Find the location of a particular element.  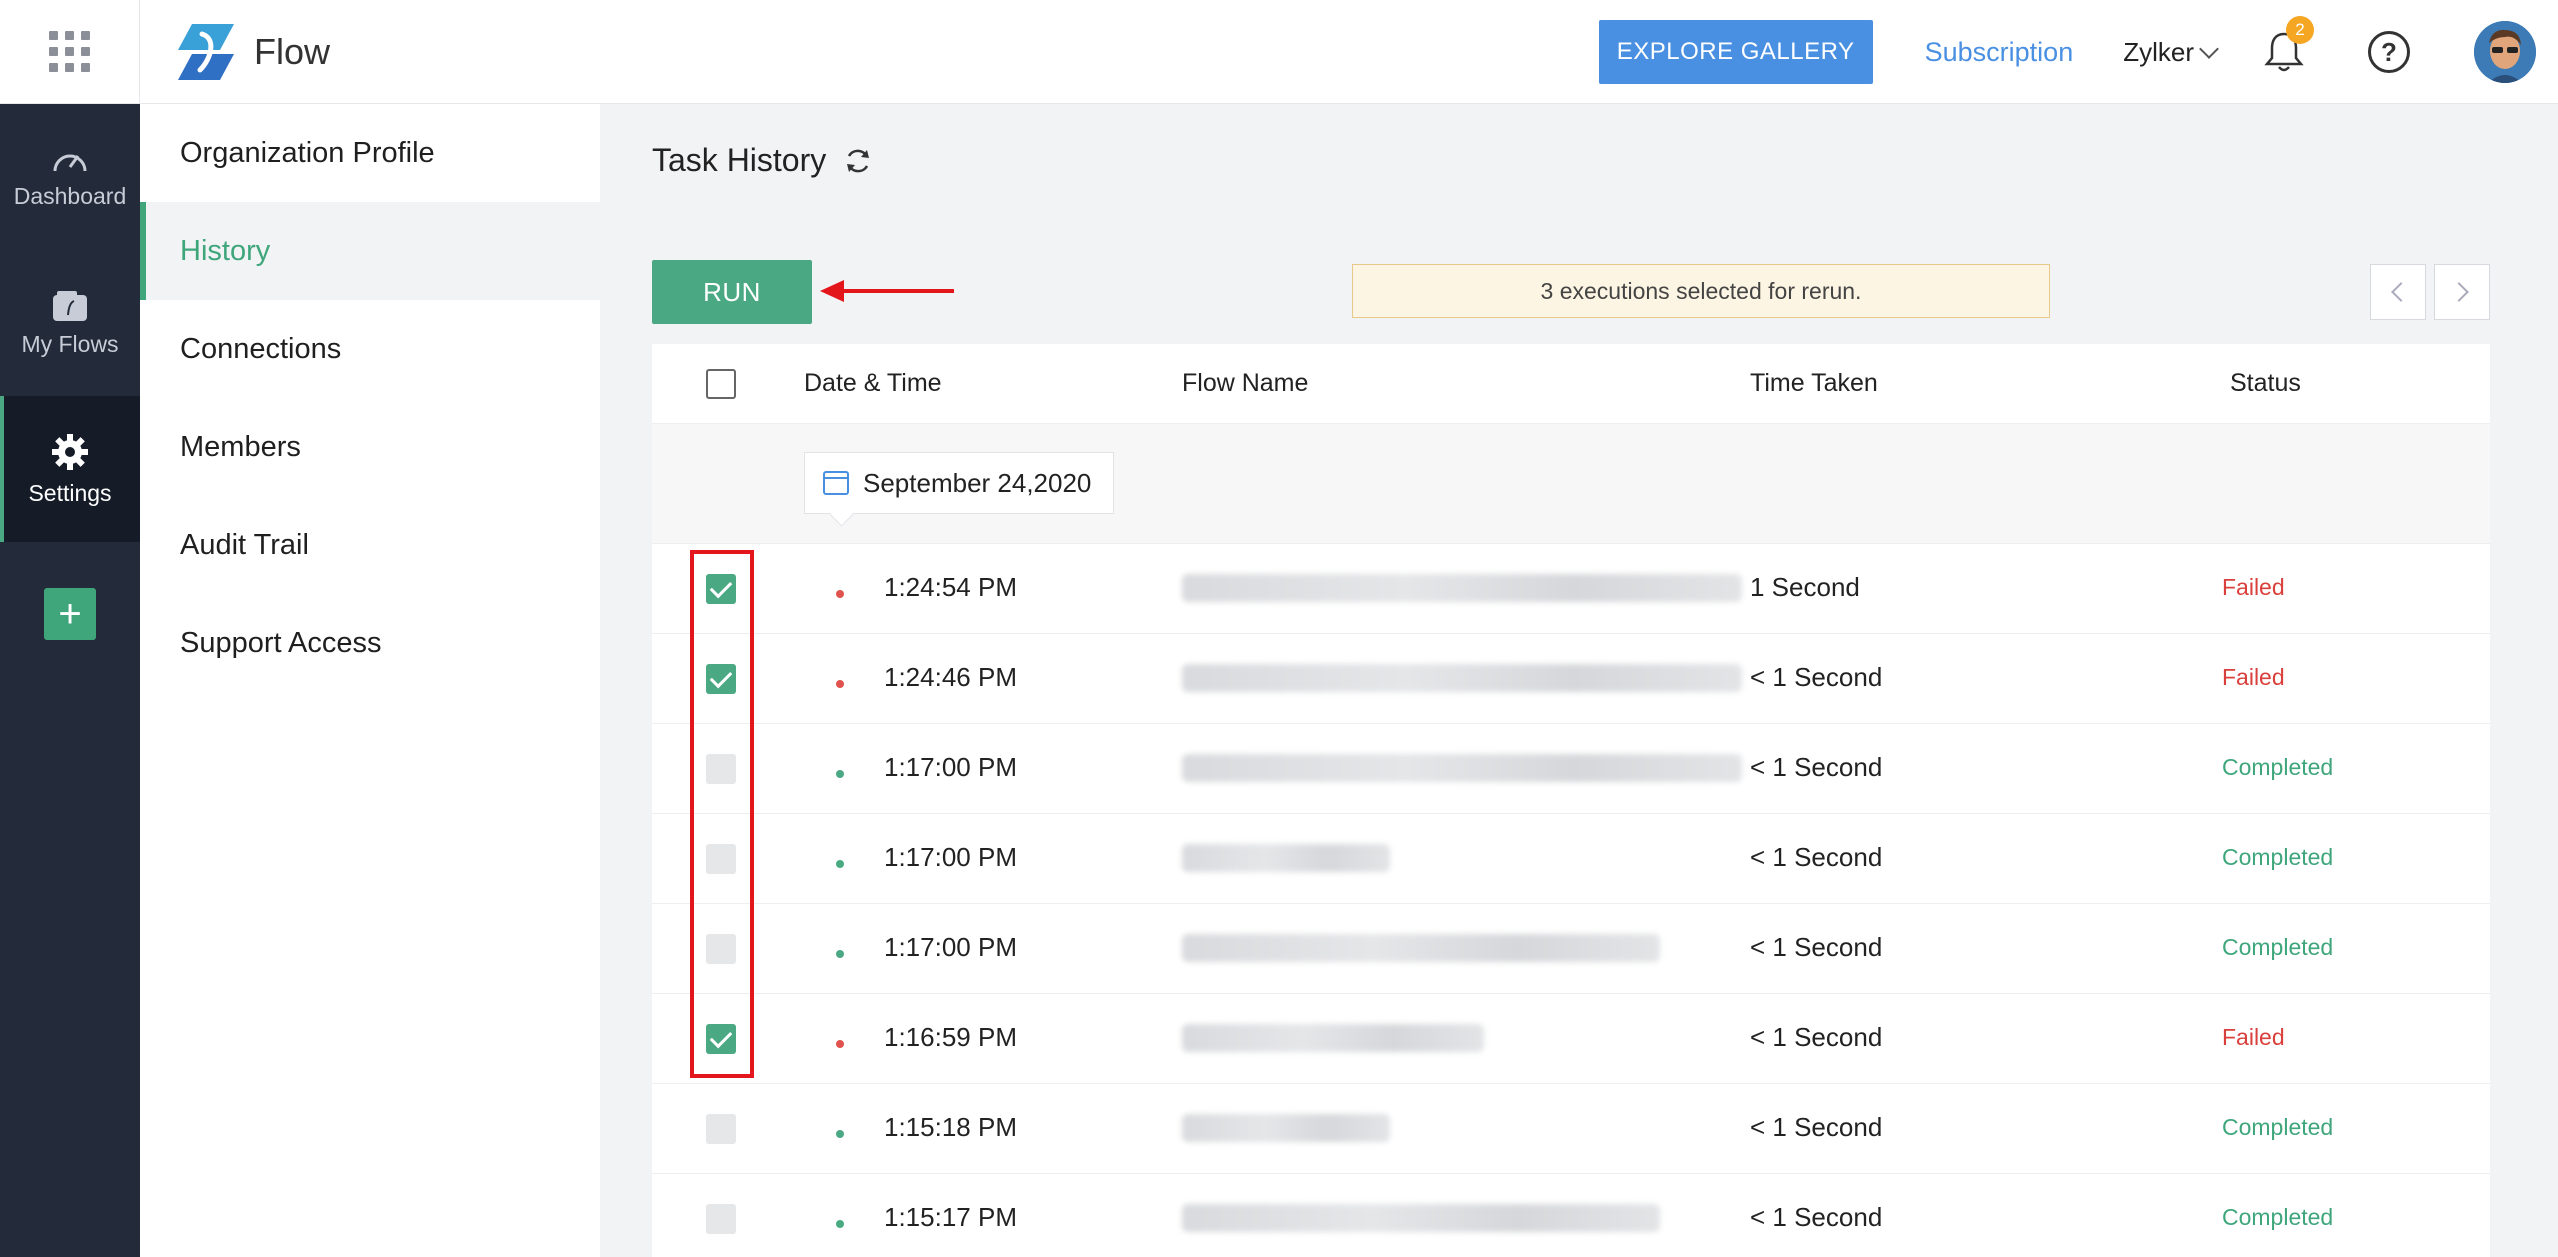

table-row: 1:24:54 PM 1 Second Failed is located at coordinates (1571, 589).